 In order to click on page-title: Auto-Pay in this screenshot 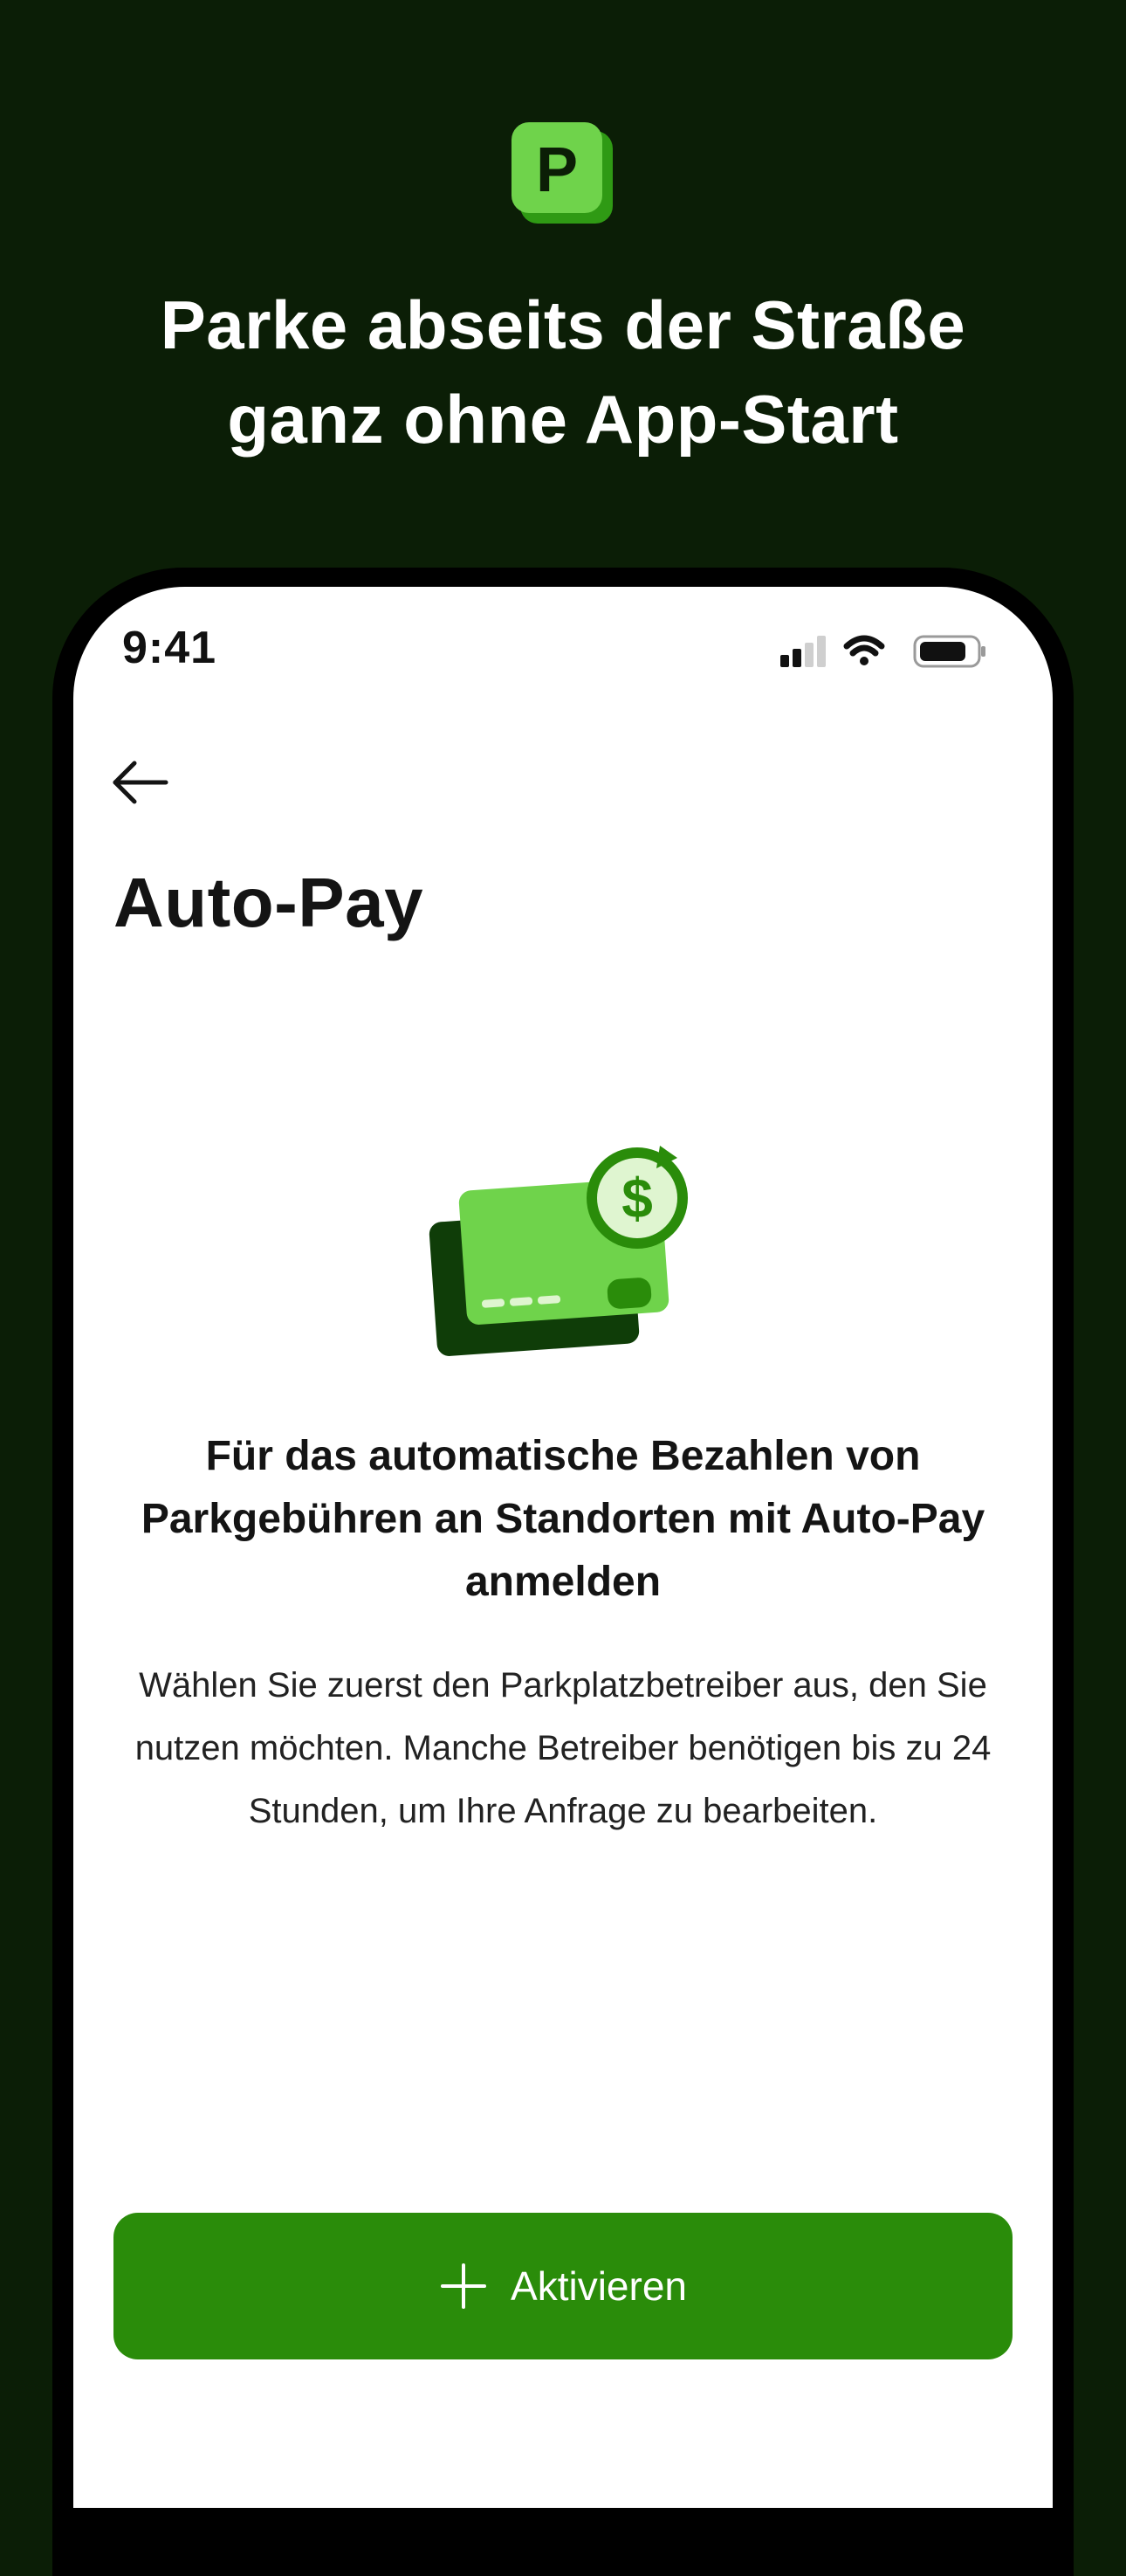, I will do `click(268, 902)`.